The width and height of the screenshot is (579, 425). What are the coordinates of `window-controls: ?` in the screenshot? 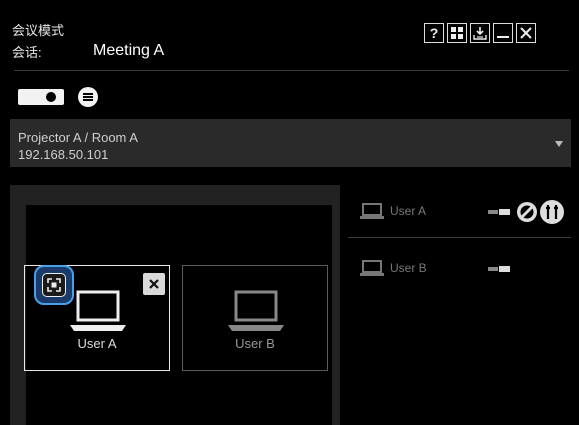 It's located at (480, 33).